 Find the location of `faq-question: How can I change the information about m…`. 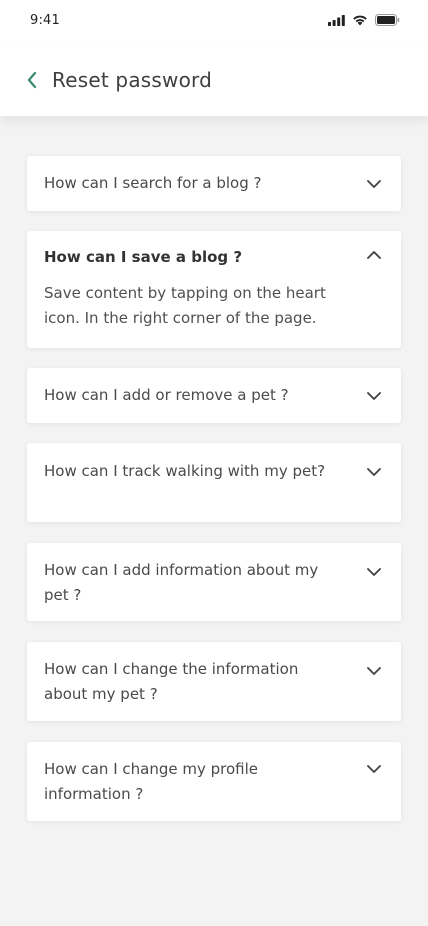

faq-question: How can I change the information about m… is located at coordinates (171, 681).